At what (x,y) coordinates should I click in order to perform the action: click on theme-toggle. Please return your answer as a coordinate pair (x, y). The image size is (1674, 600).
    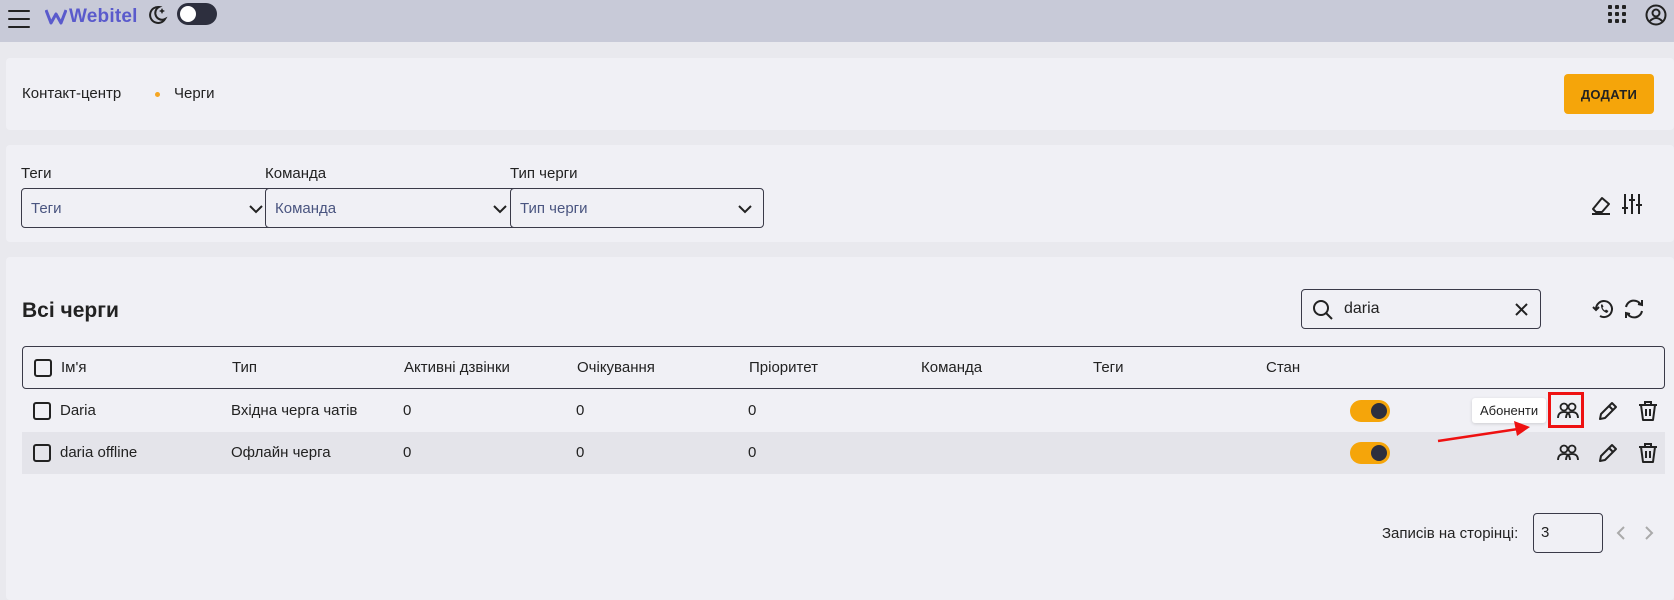
    Looking at the image, I should click on (197, 14).